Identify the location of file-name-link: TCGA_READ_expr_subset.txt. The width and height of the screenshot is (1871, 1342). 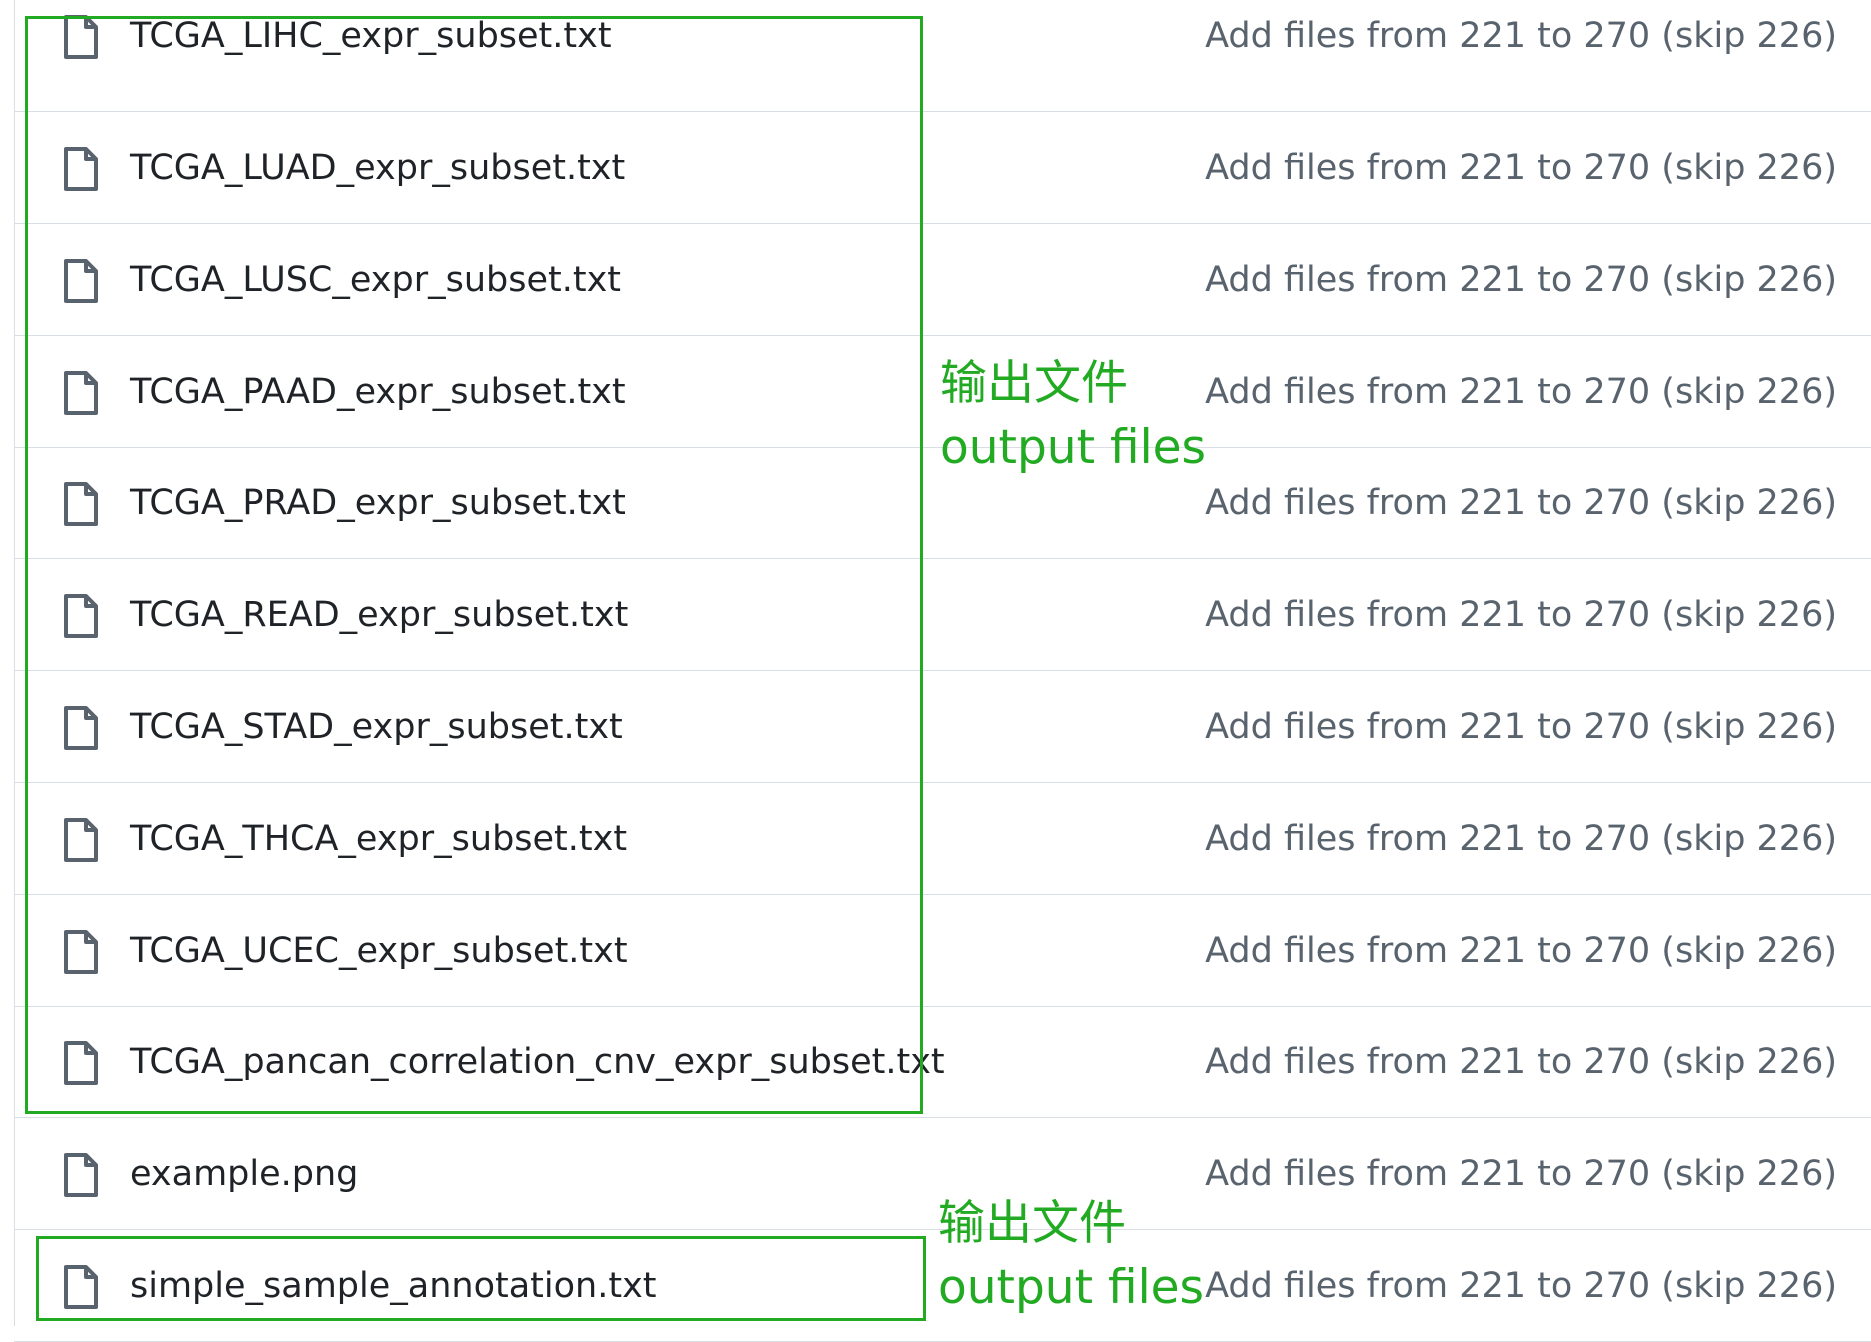
(379, 615).